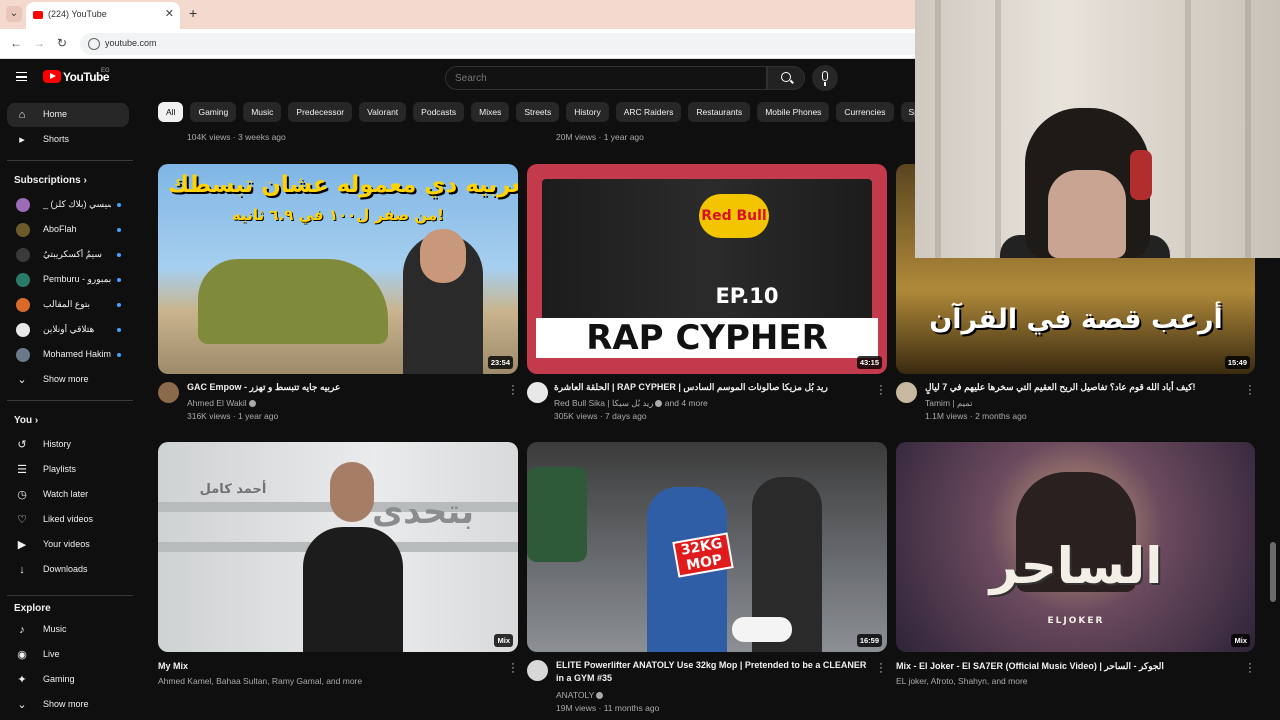 The height and width of the screenshot is (720, 1280). I want to click on chip-streets: Streets, so click(538, 112).